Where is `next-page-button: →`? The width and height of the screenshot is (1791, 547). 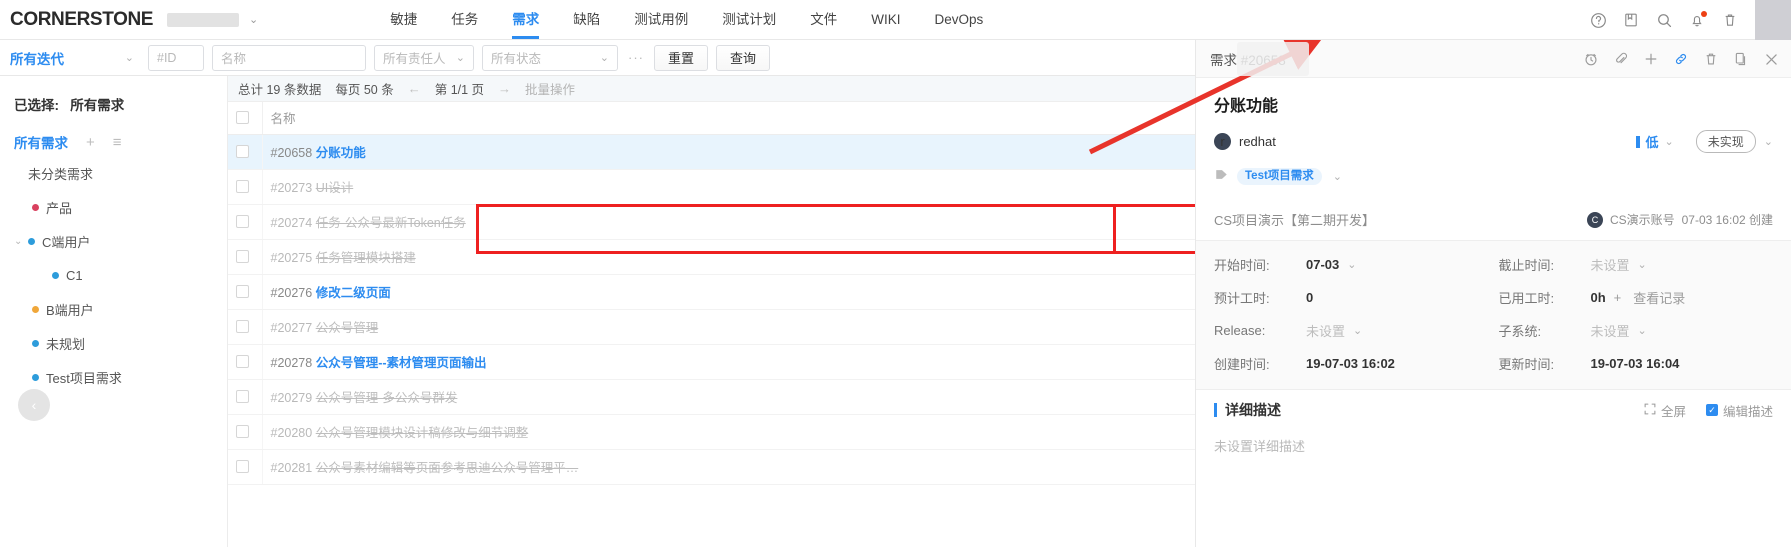 next-page-button: → is located at coordinates (504, 88).